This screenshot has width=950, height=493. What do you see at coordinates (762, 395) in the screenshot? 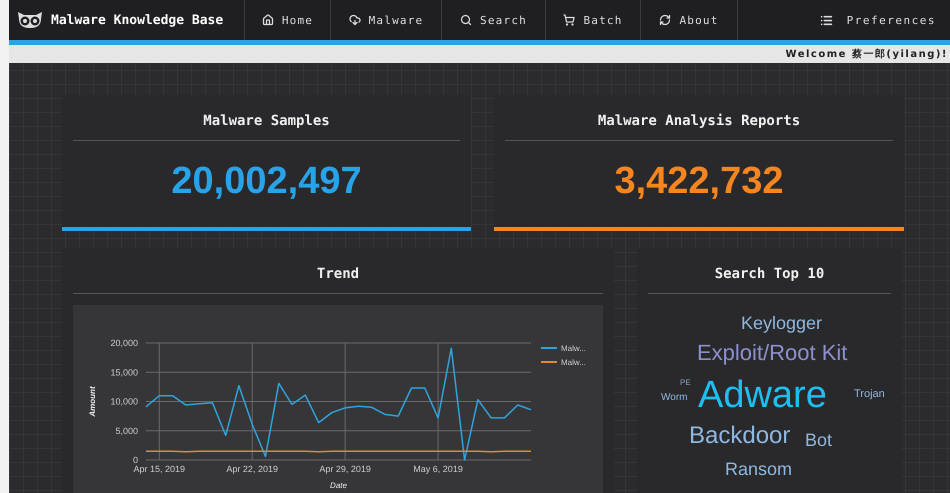
I see `cloud-word: Adware` at bounding box center [762, 395].